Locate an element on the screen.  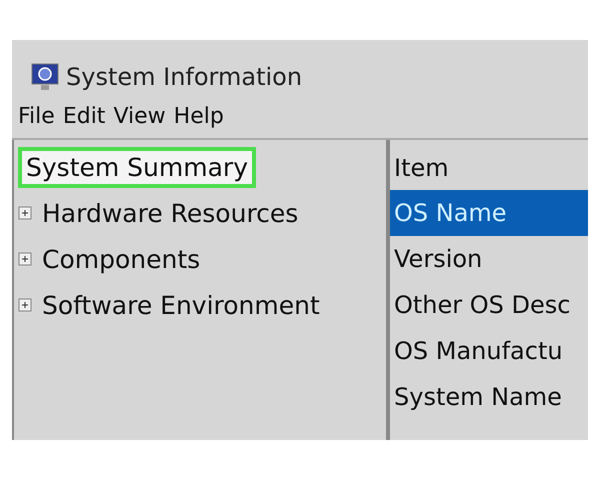
monitor-info-icon is located at coordinates (45, 77).